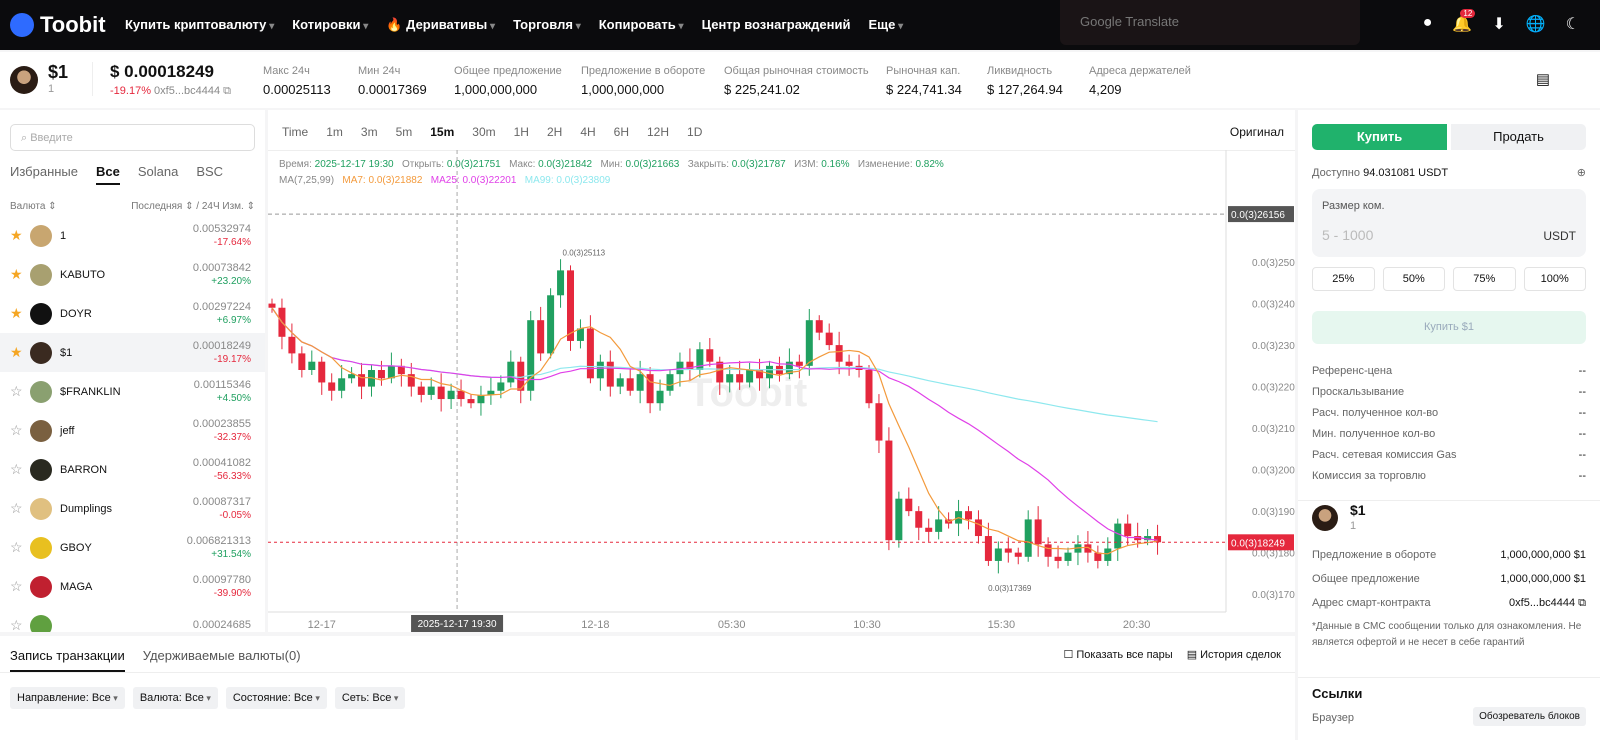  What do you see at coordinates (1554, 279) in the screenshot?
I see `pct-100: 100%` at bounding box center [1554, 279].